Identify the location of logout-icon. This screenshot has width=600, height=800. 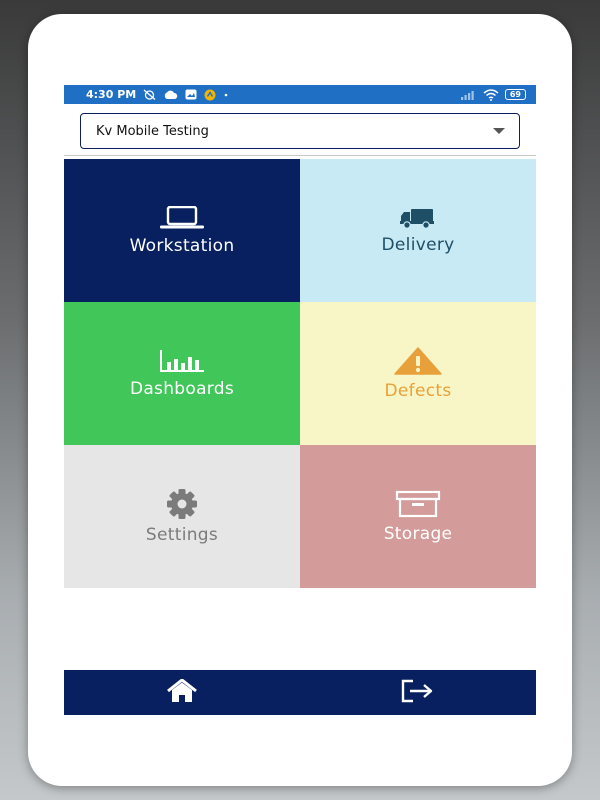
(418, 693).